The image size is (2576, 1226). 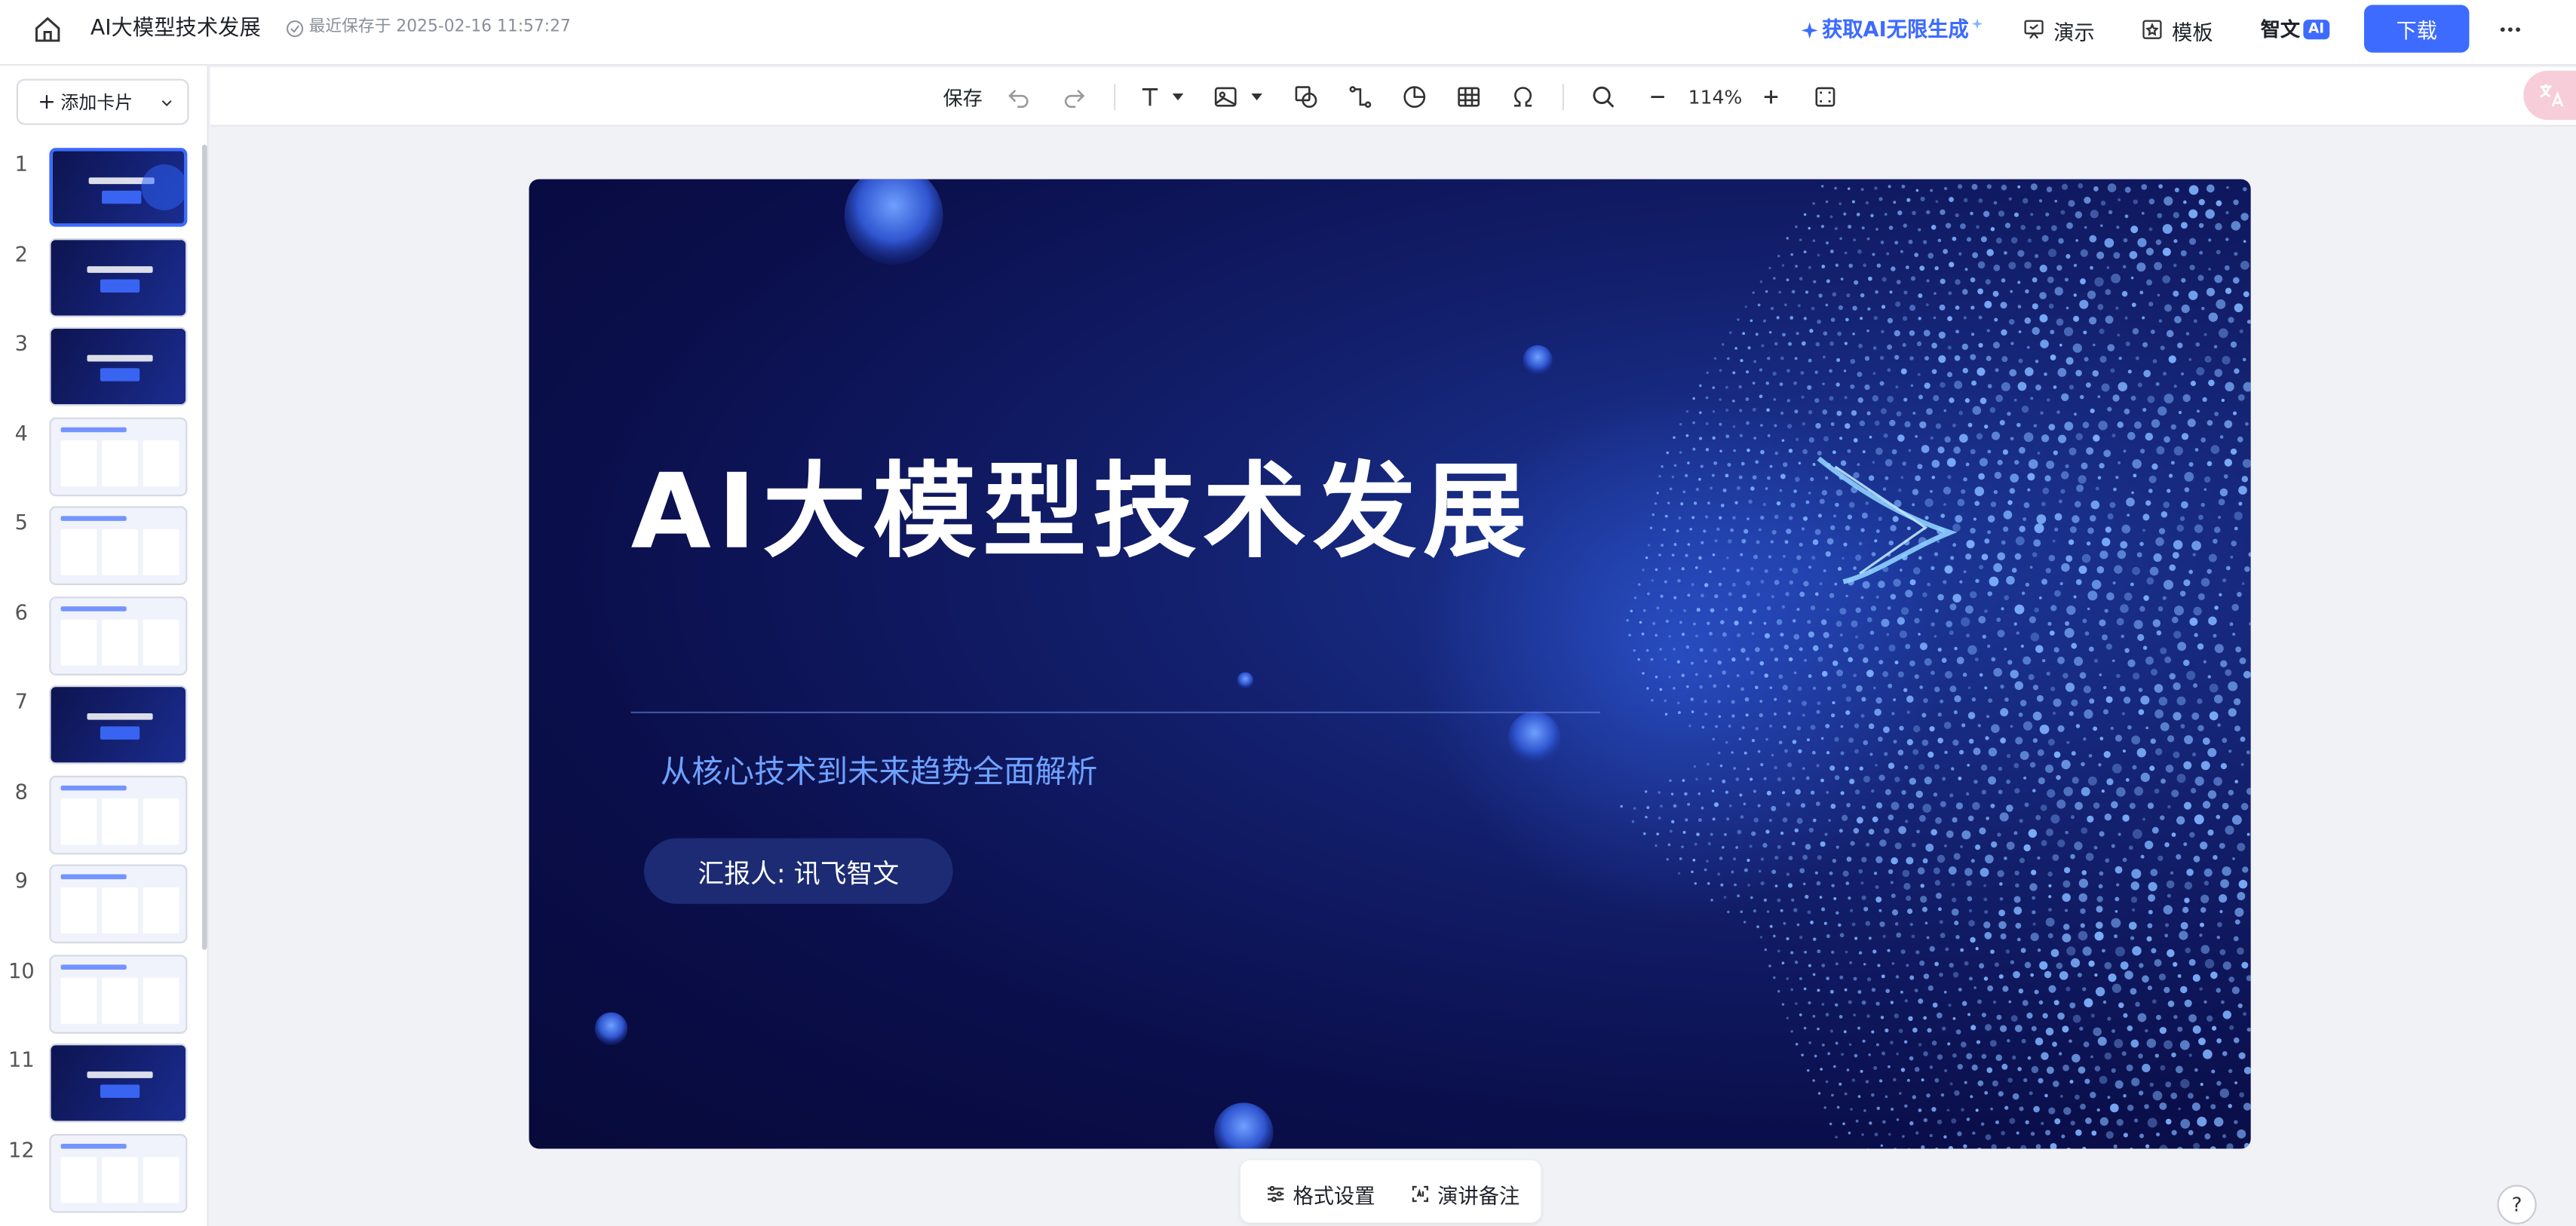 I want to click on slide-thumbnail-row: 2, so click(x=100, y=278).